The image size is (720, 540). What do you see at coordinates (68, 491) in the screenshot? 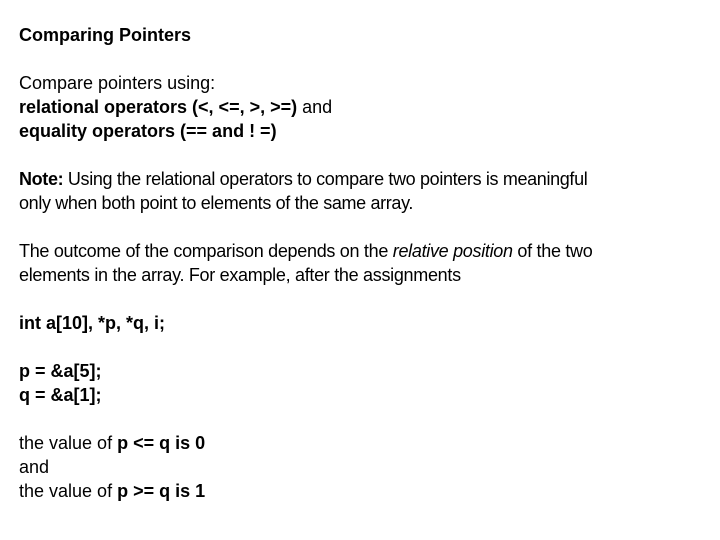
I see `result-2-prefix: the value of` at bounding box center [68, 491].